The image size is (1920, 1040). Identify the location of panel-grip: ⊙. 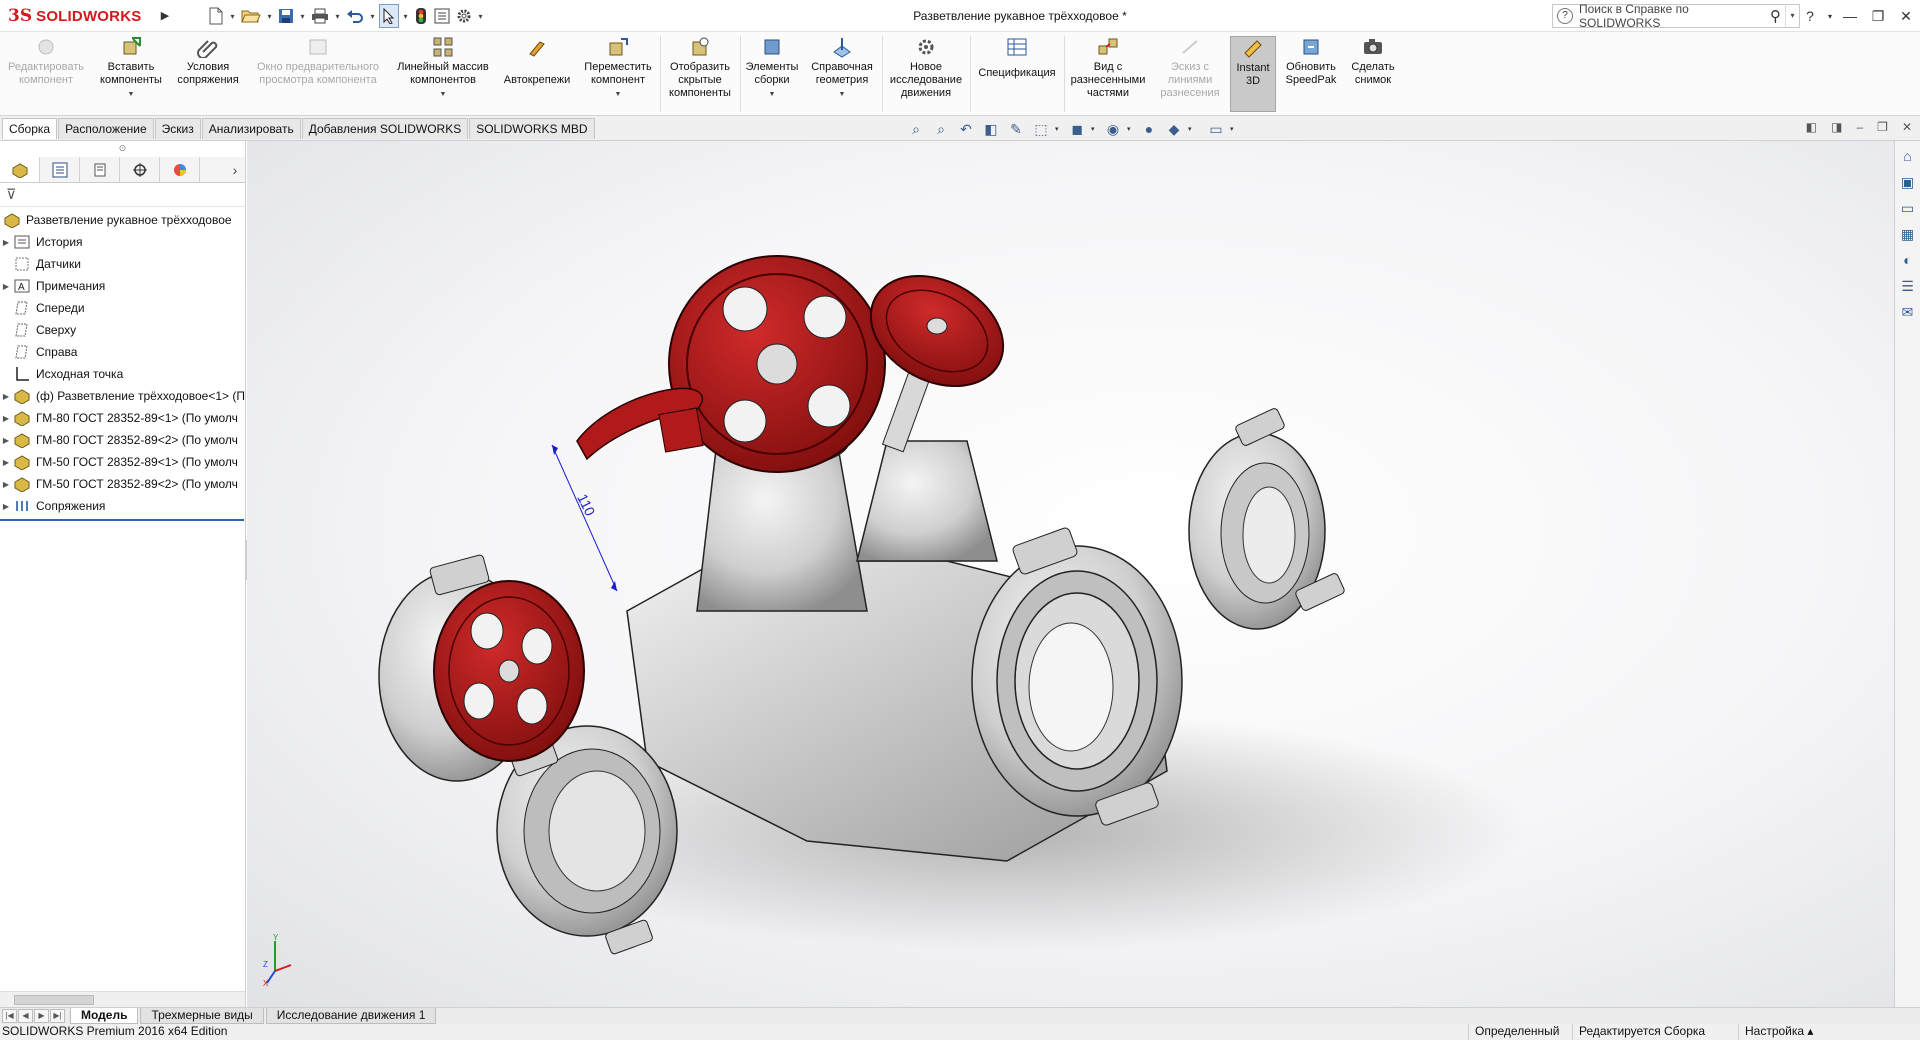
(122, 149).